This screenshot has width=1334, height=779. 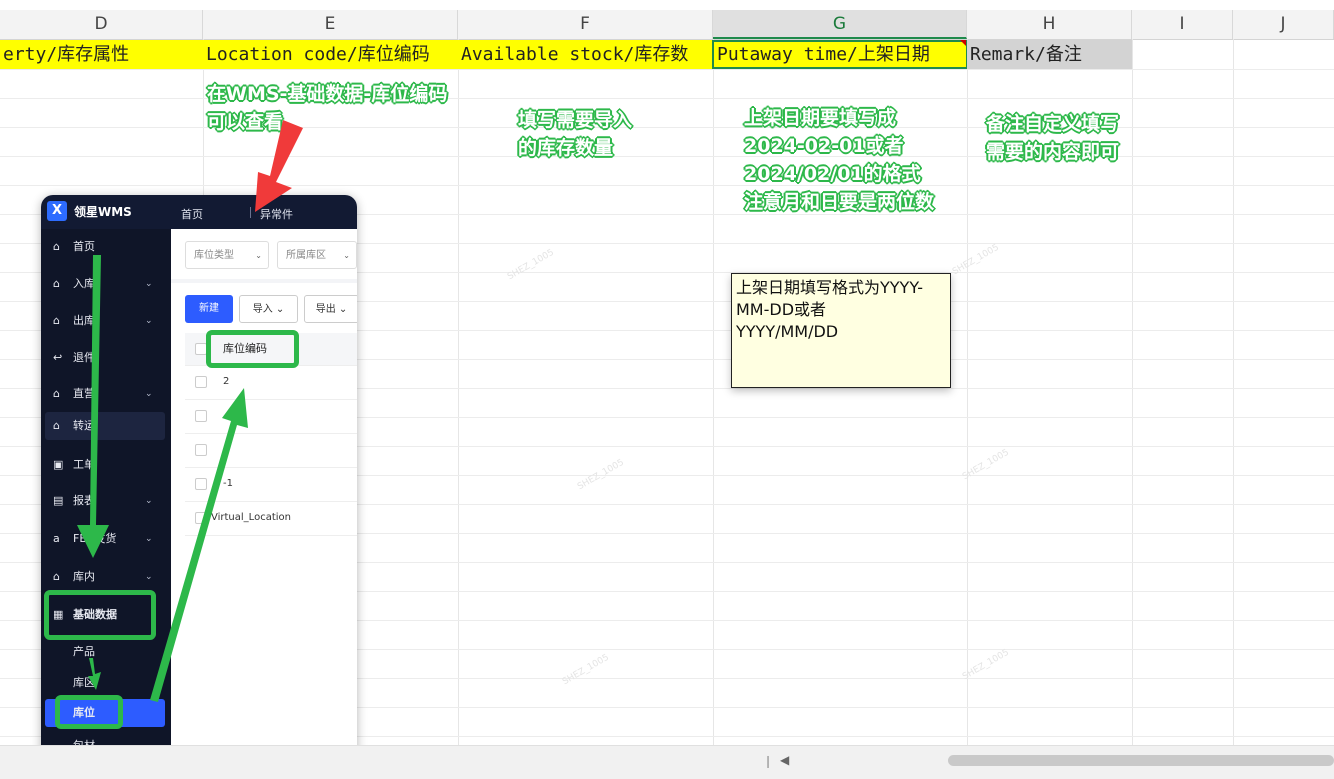 What do you see at coordinates (251, 517) in the screenshot?
I see `location-code-cell: Virtual_Location` at bounding box center [251, 517].